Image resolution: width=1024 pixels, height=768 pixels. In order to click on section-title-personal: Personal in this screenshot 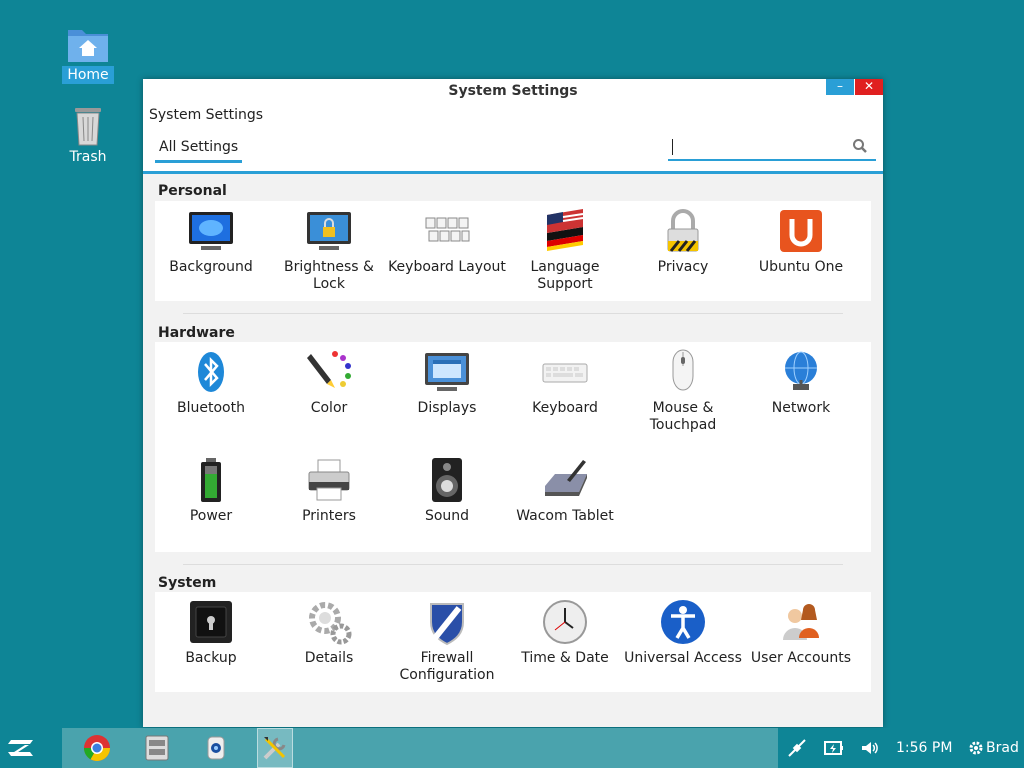, I will do `click(192, 191)`.